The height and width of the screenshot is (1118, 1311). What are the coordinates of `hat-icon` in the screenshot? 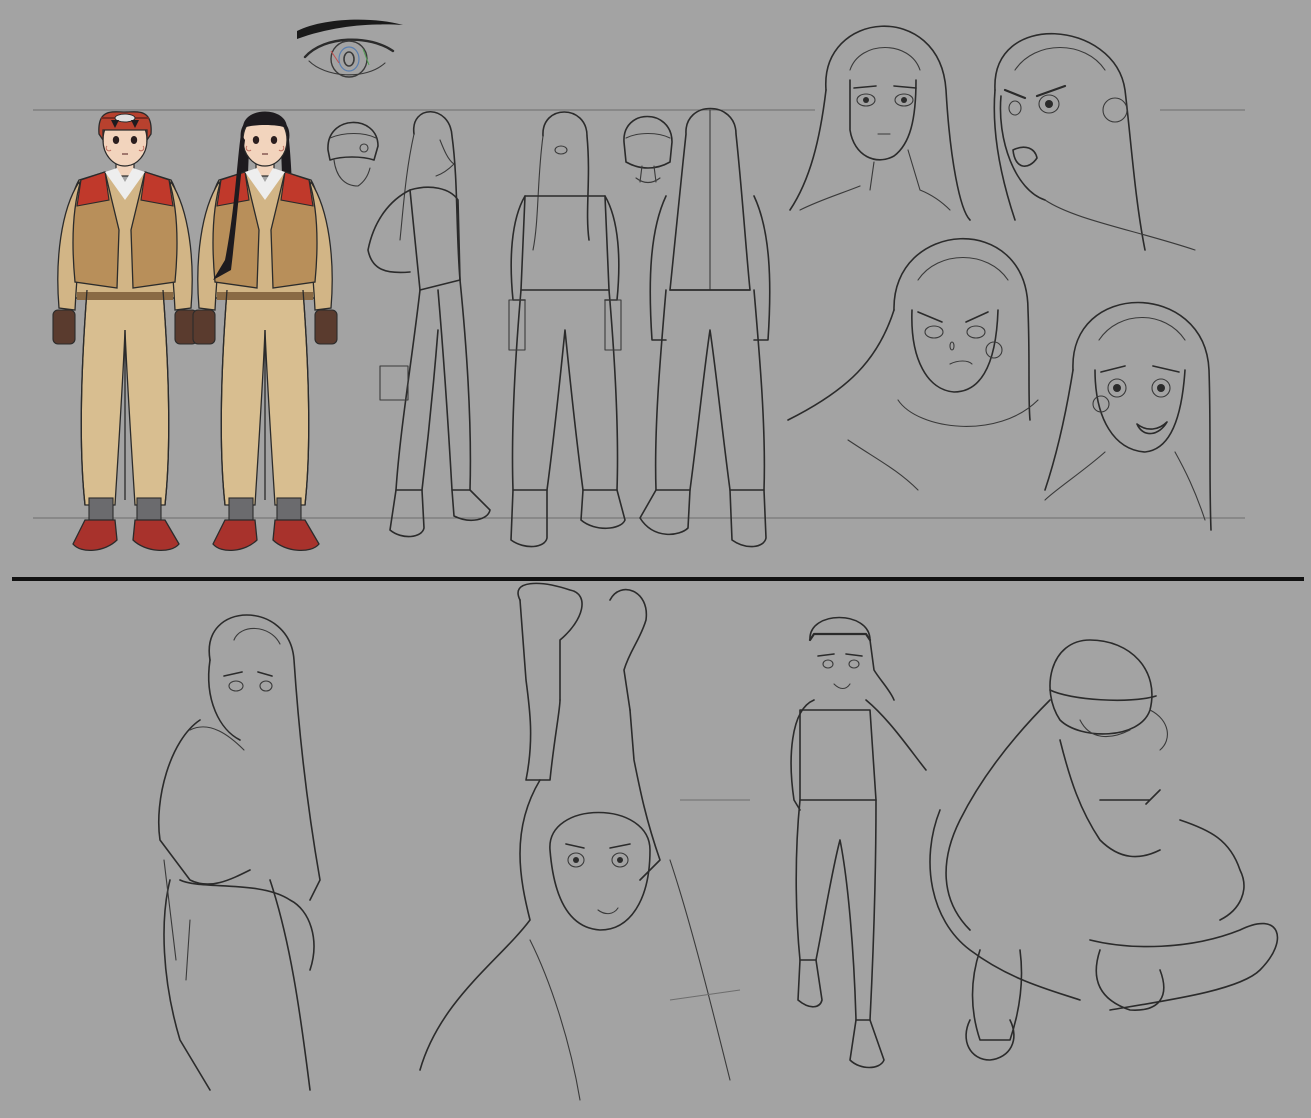 It's located at (1101, 687).